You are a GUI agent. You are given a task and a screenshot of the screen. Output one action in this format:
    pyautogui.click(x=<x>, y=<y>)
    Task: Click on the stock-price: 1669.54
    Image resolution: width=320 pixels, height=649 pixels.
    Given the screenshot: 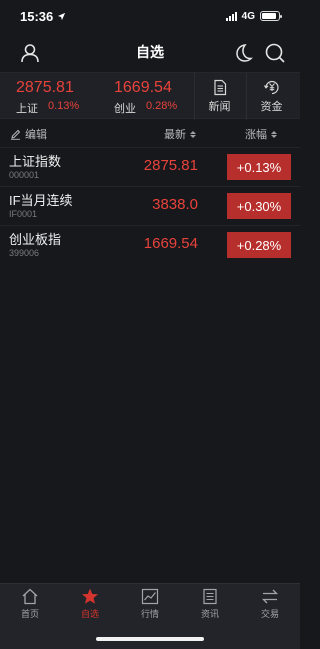 What is the action you would take?
    pyautogui.click(x=170, y=243)
    